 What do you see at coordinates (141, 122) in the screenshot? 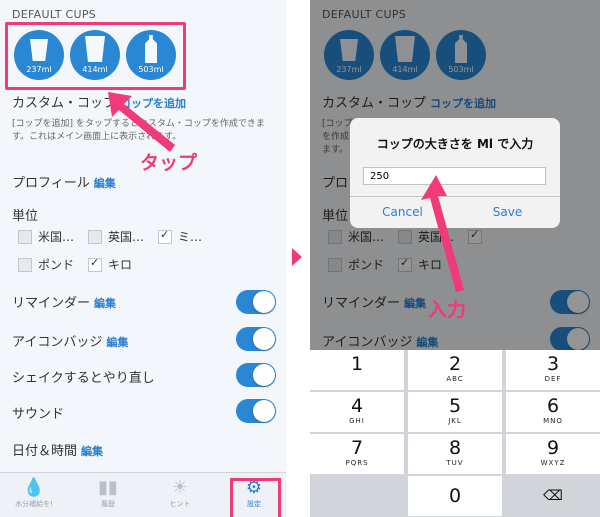
I see `tap-arrow` at bounding box center [141, 122].